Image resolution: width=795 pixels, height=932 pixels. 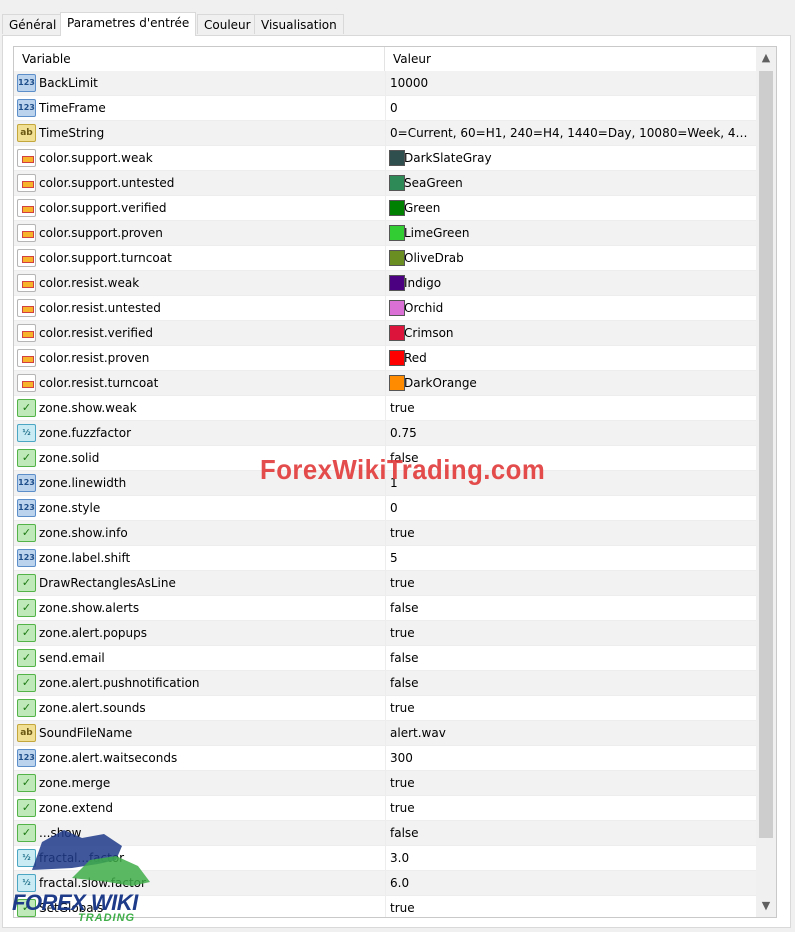 What do you see at coordinates (227, 24) in the screenshot?
I see `tab-color: Couleur` at bounding box center [227, 24].